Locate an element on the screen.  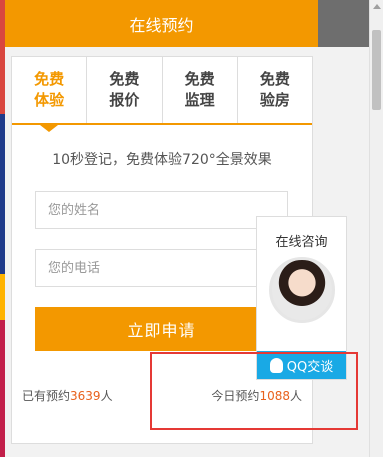
online-consult-widget: 在线咨询 QQ交谈 is located at coordinates (301, 298).